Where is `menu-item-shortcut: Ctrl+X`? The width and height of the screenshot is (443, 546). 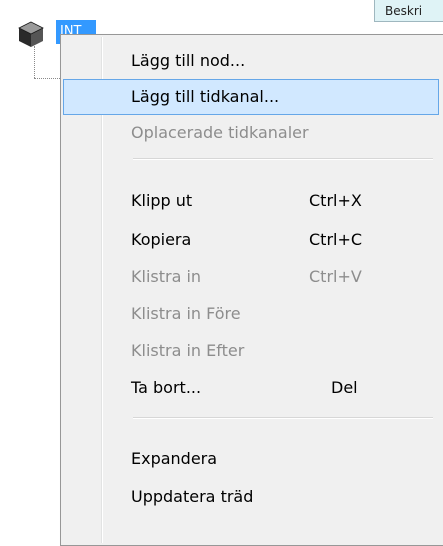
menu-item-shortcut: Ctrl+X is located at coordinates (335, 200).